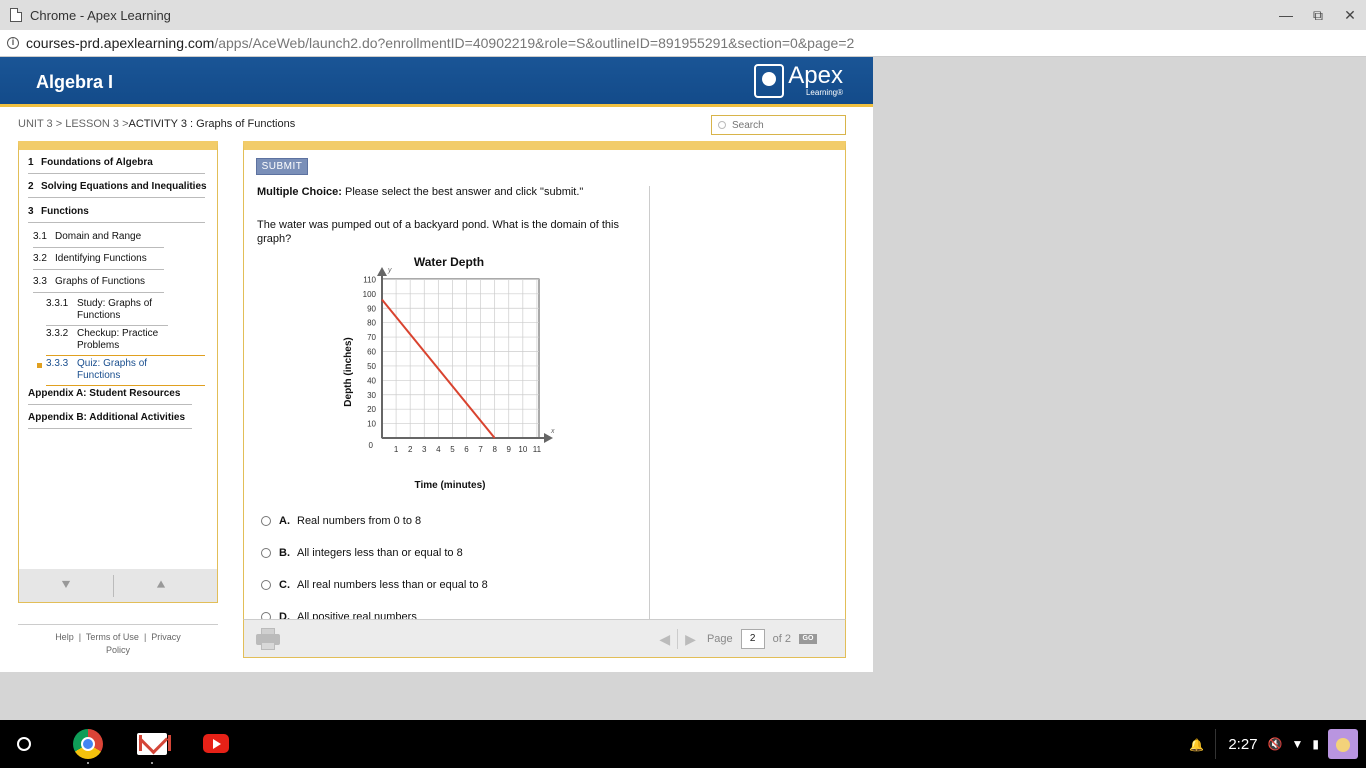 The width and height of the screenshot is (1366, 768). What do you see at coordinates (35, 124) in the screenshot?
I see `breadcrumb-unit: UNIT 3` at bounding box center [35, 124].